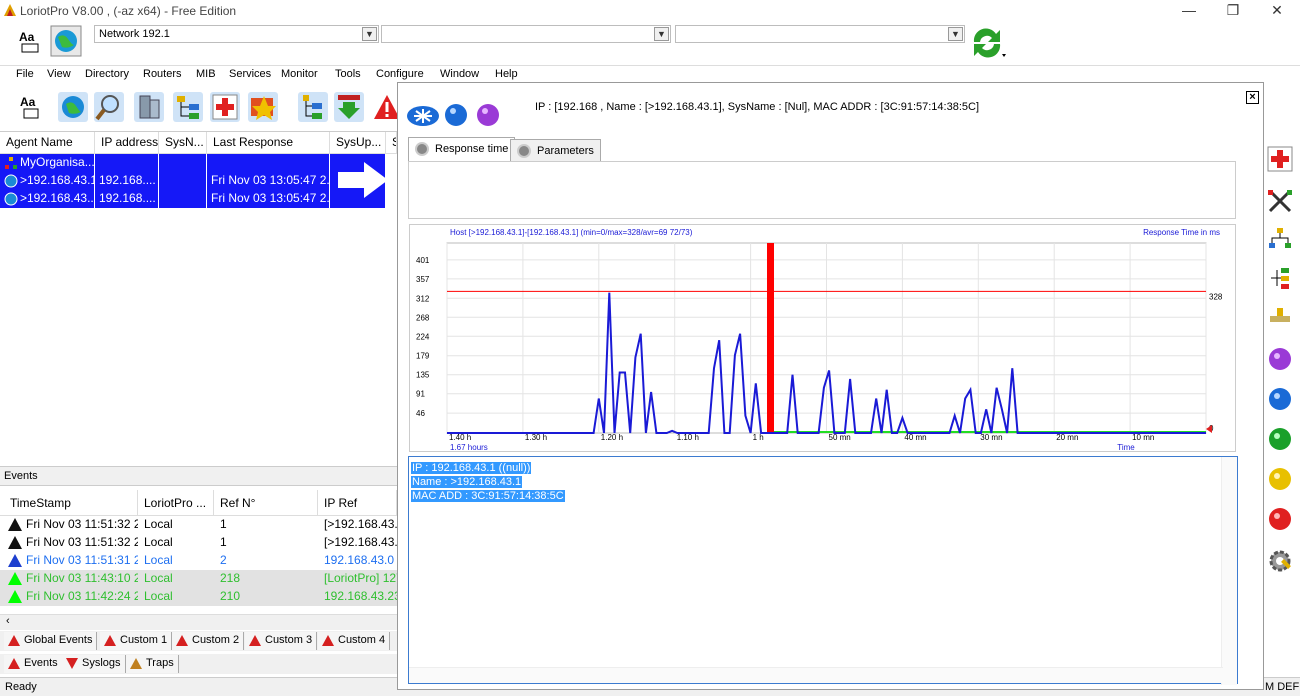 This screenshot has height=696, width=1300. I want to click on col-last-response: Last Response, so click(268, 143).